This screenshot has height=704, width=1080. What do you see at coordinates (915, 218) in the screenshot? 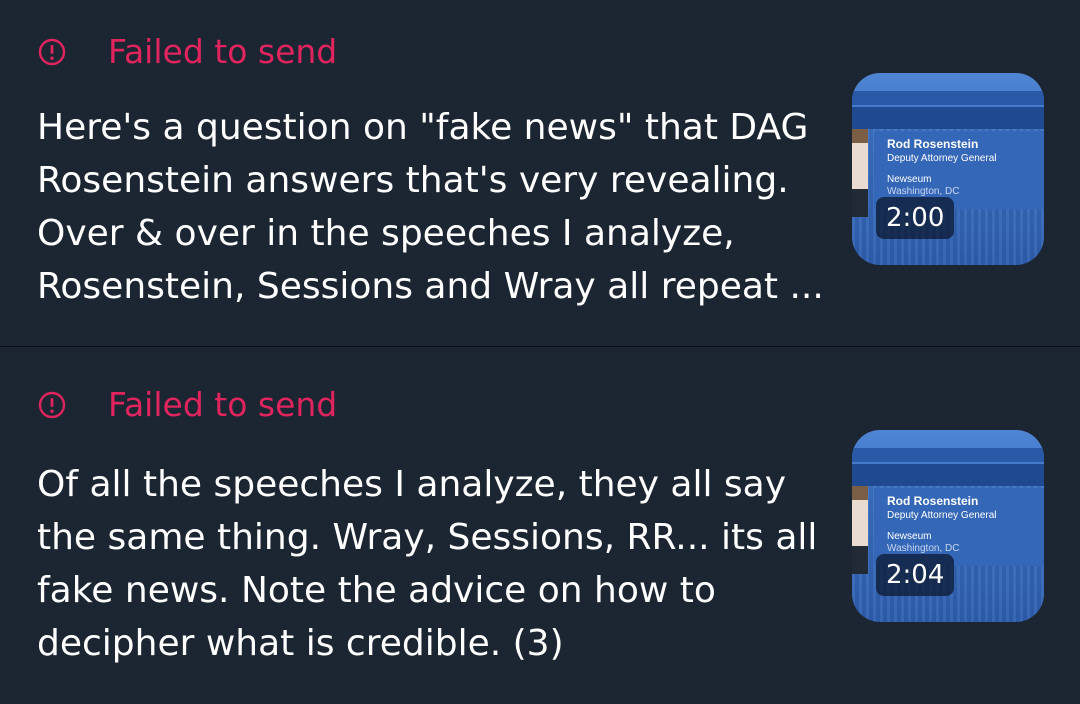
I see `video-duration-badge: 2:00` at bounding box center [915, 218].